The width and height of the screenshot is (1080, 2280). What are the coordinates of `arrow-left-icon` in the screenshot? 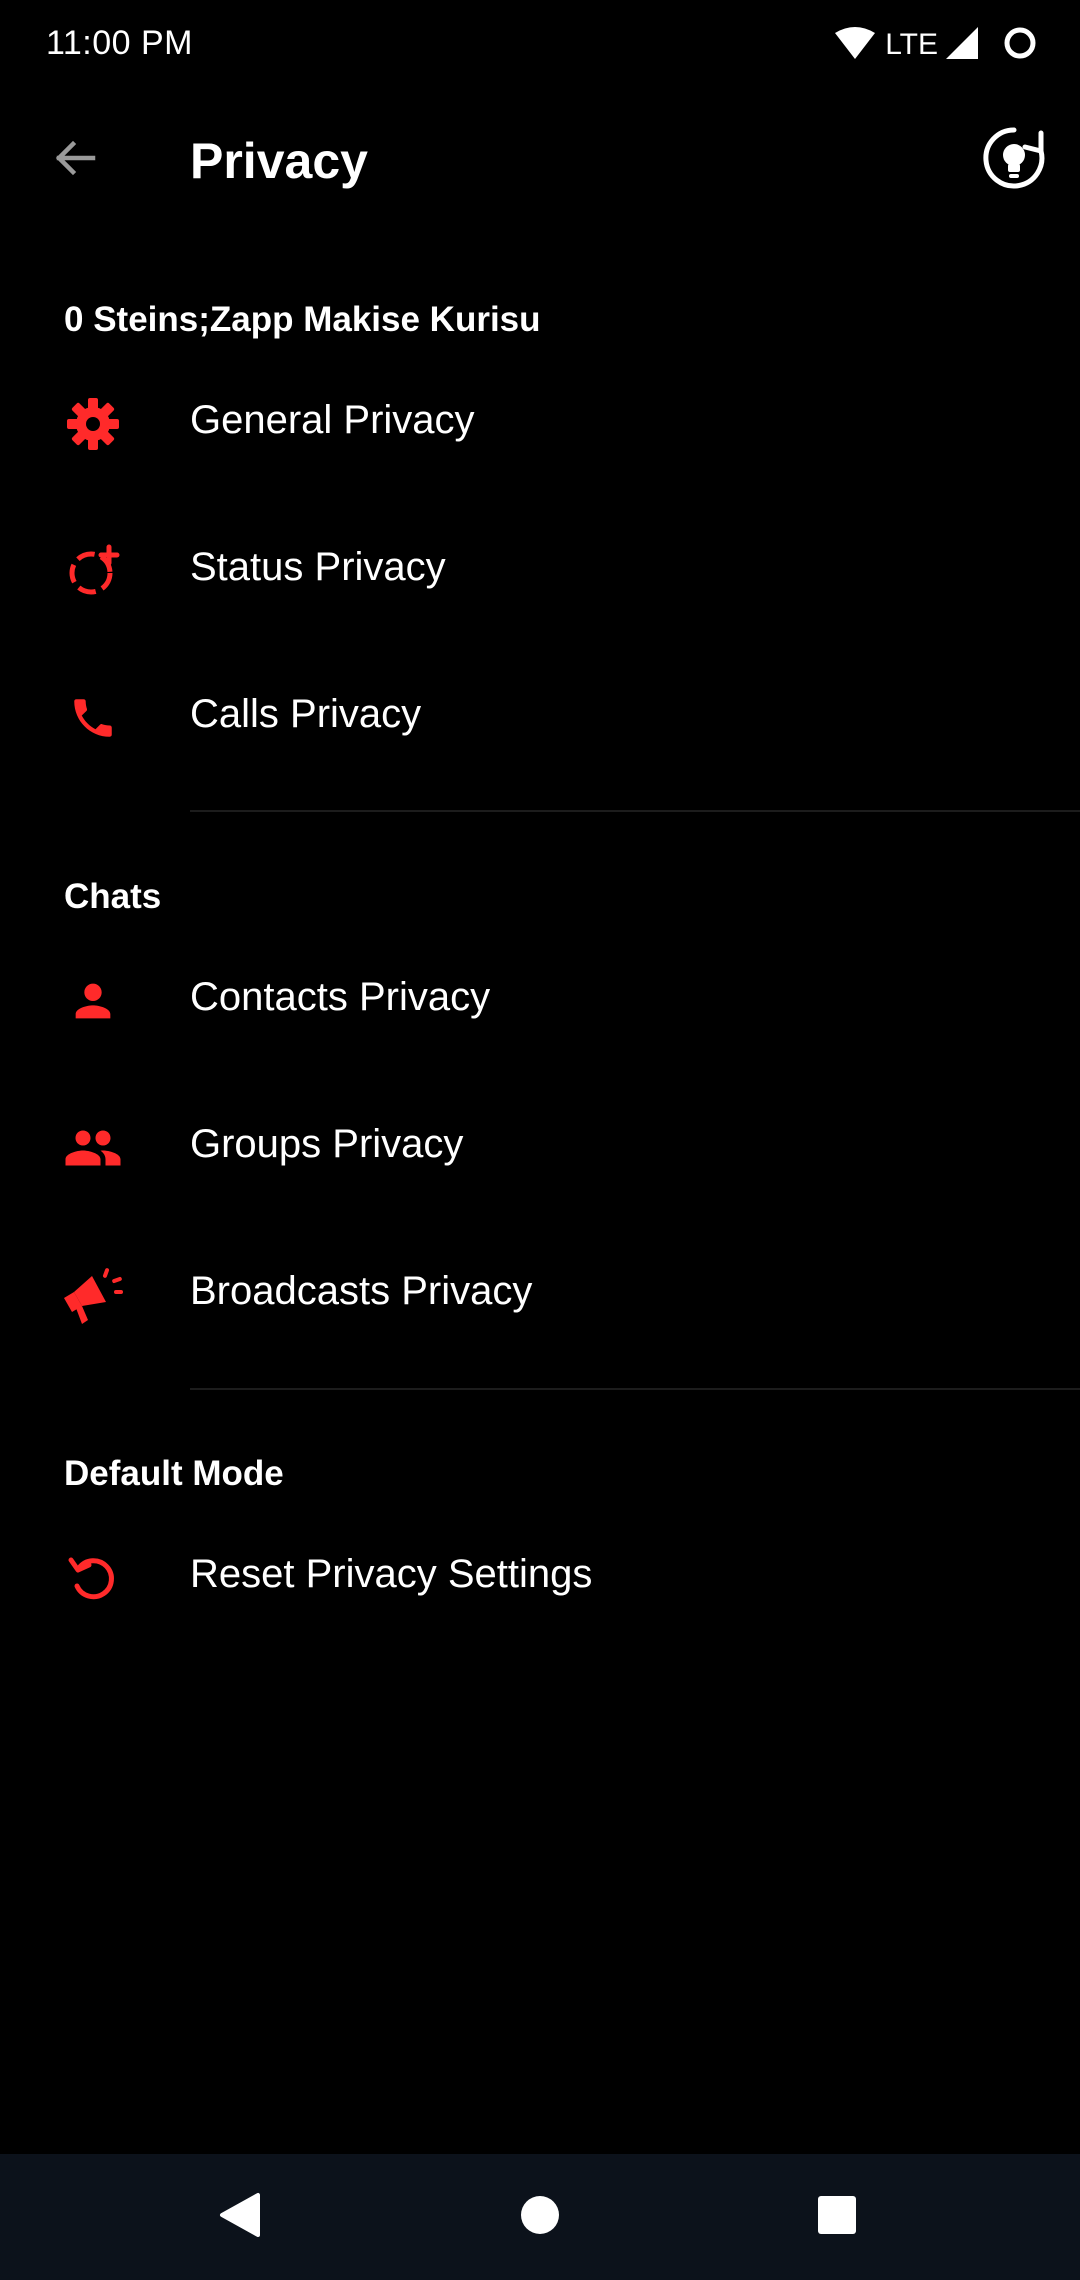 It's located at (75, 160).